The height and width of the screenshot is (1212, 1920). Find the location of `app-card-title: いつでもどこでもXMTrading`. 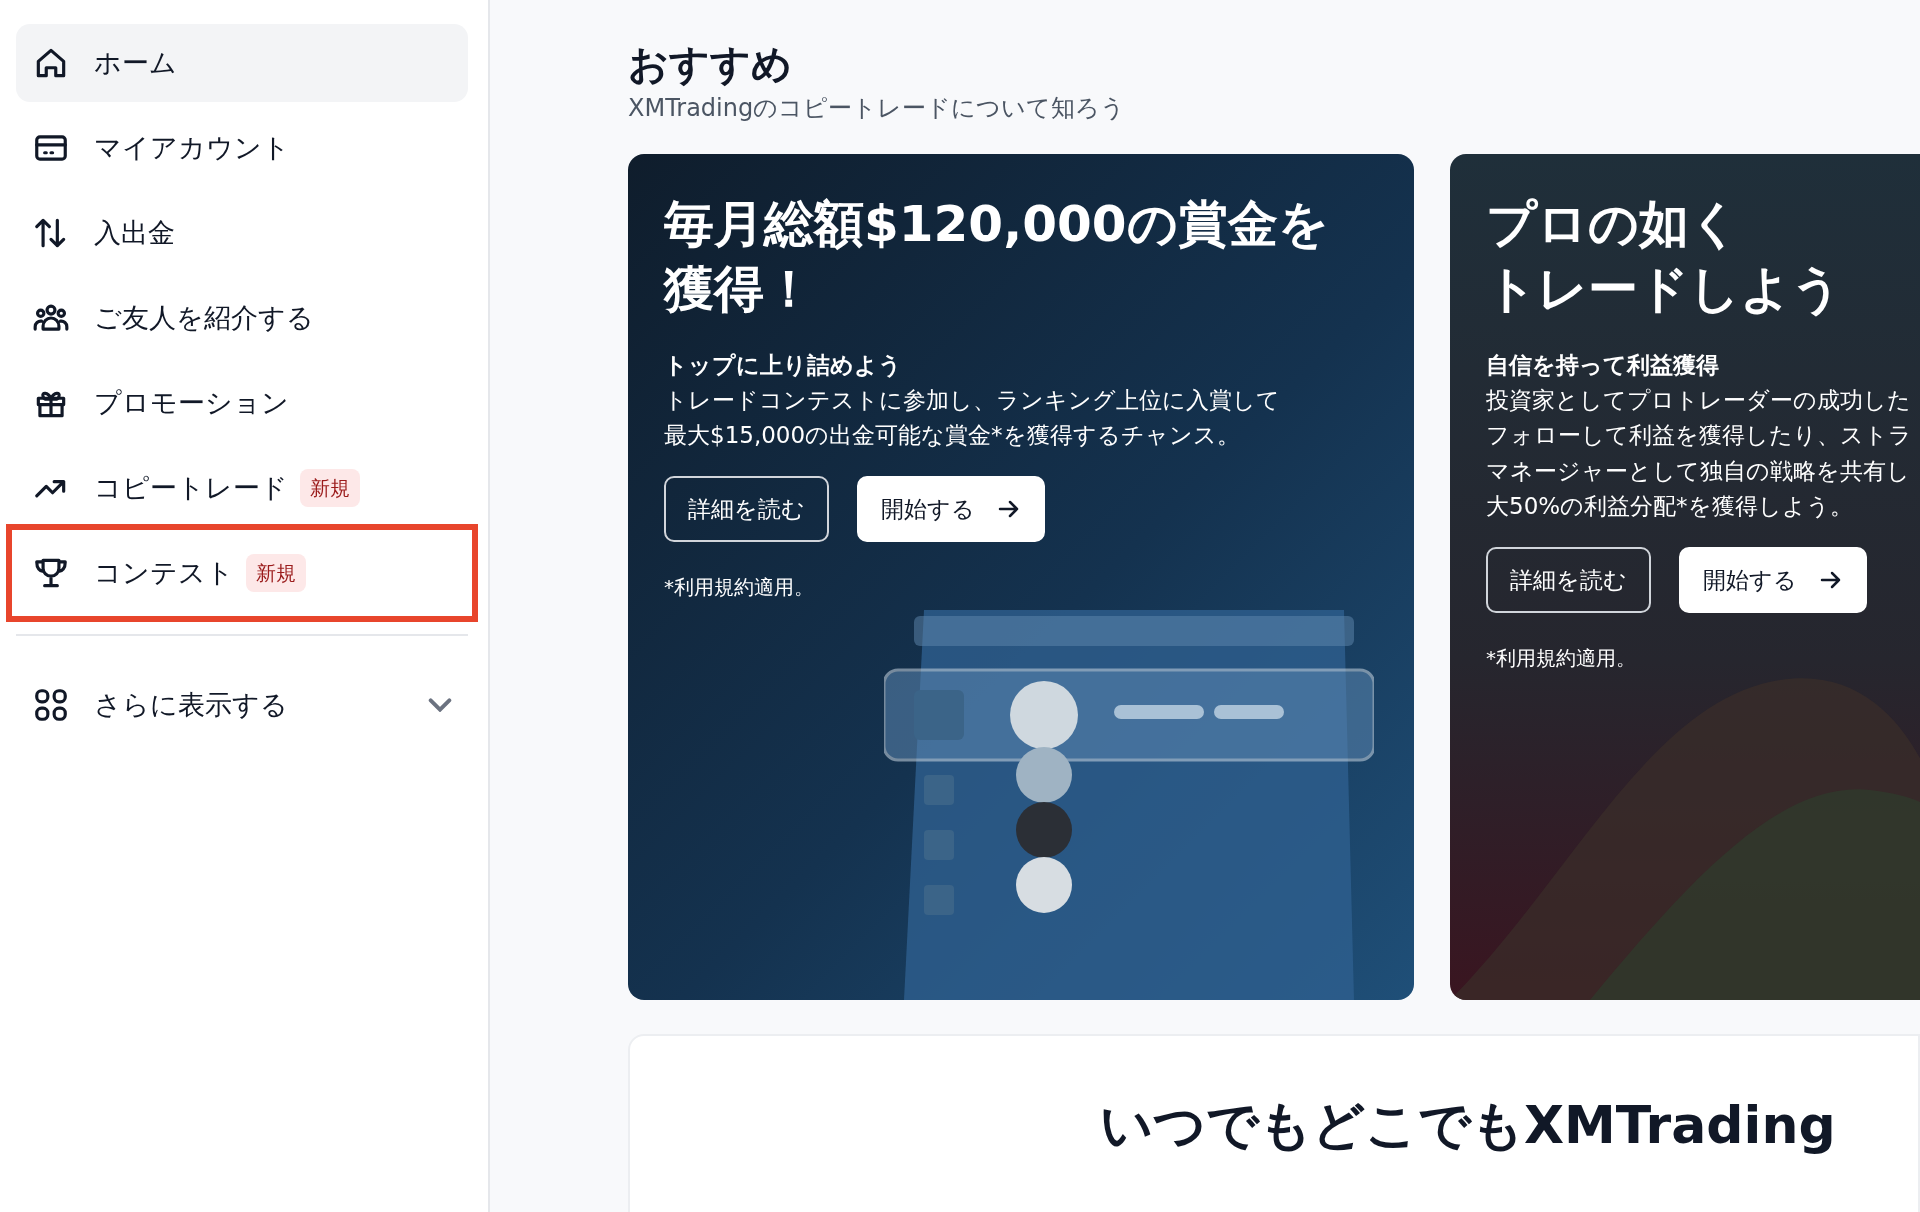

app-card-title: いつでもどこでもXMTrading is located at coordinates (1468, 1125).